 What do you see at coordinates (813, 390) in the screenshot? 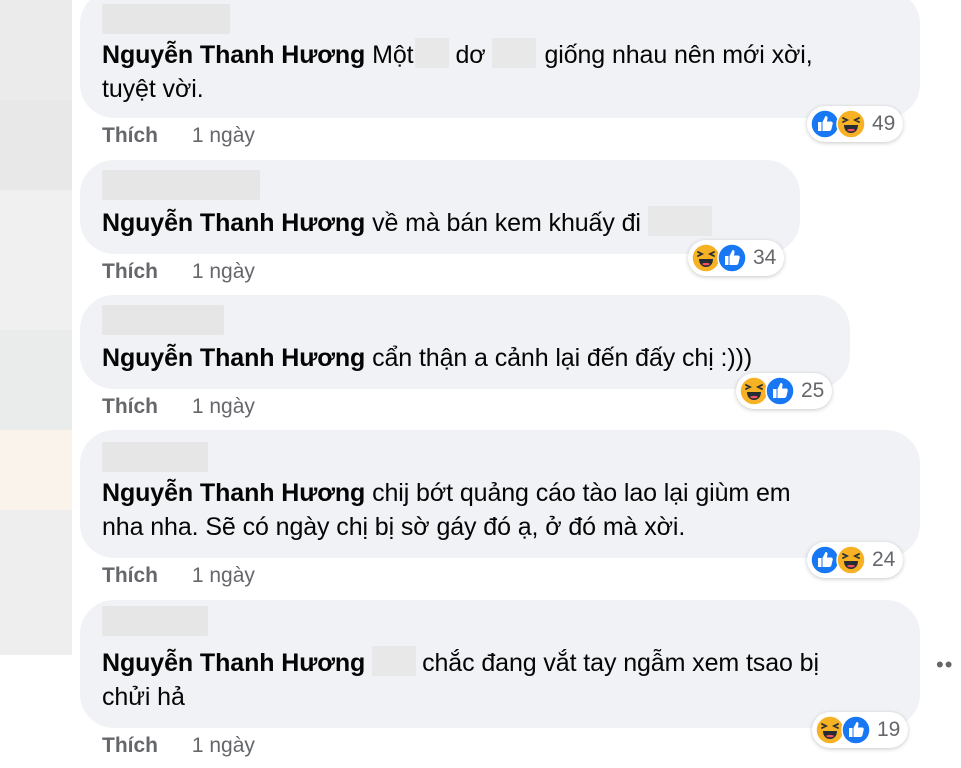
I see `reaction-count: 25` at bounding box center [813, 390].